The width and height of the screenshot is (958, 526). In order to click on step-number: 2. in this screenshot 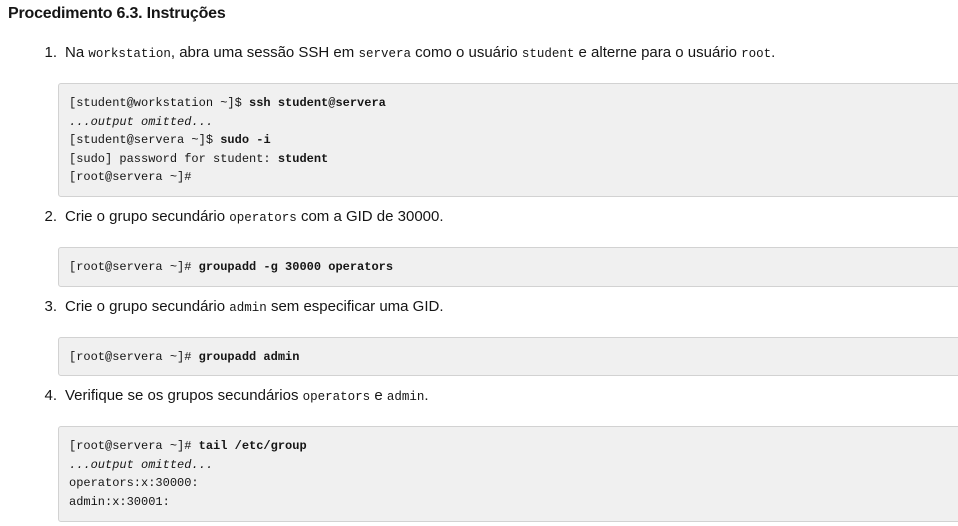, I will do `click(50, 216)`.